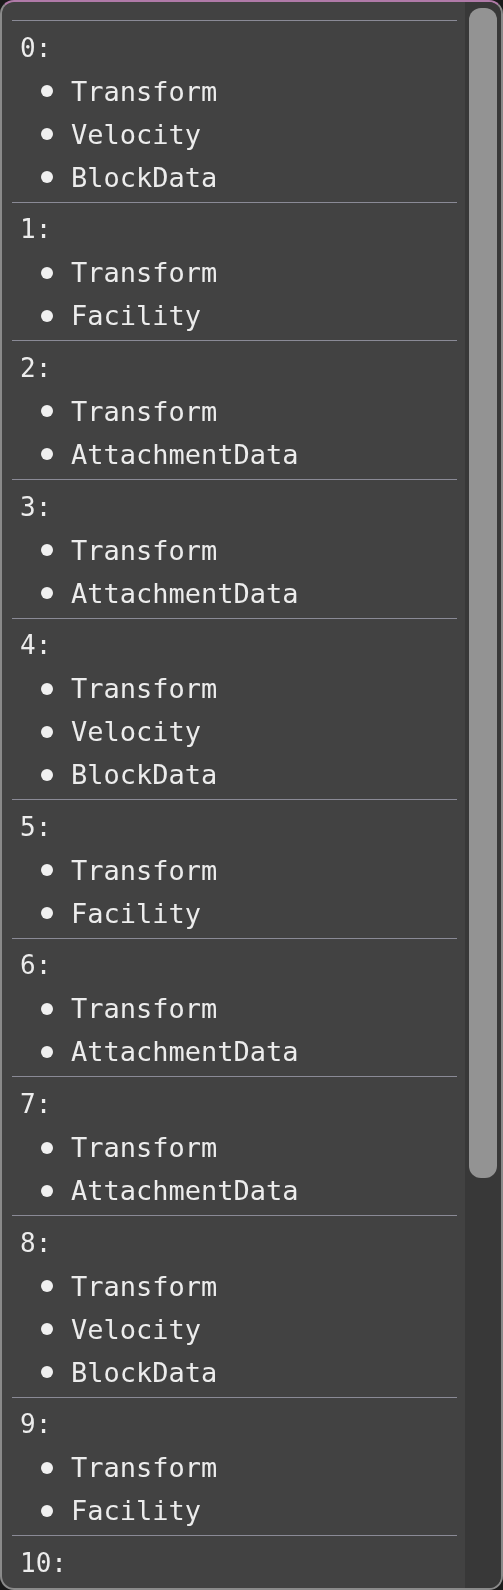 Image resolution: width=503 pixels, height=1590 pixels. Describe the element at coordinates (35, 48) in the screenshot. I see `entity-label: 0:` at that location.